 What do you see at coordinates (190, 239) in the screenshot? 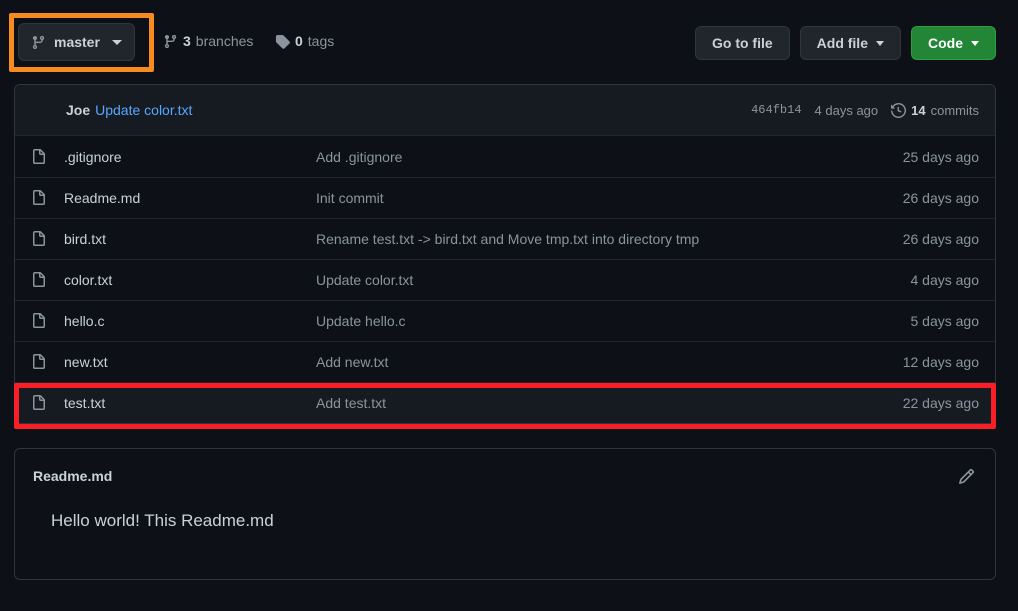
I see `file-name-link: bird.txt` at bounding box center [190, 239].